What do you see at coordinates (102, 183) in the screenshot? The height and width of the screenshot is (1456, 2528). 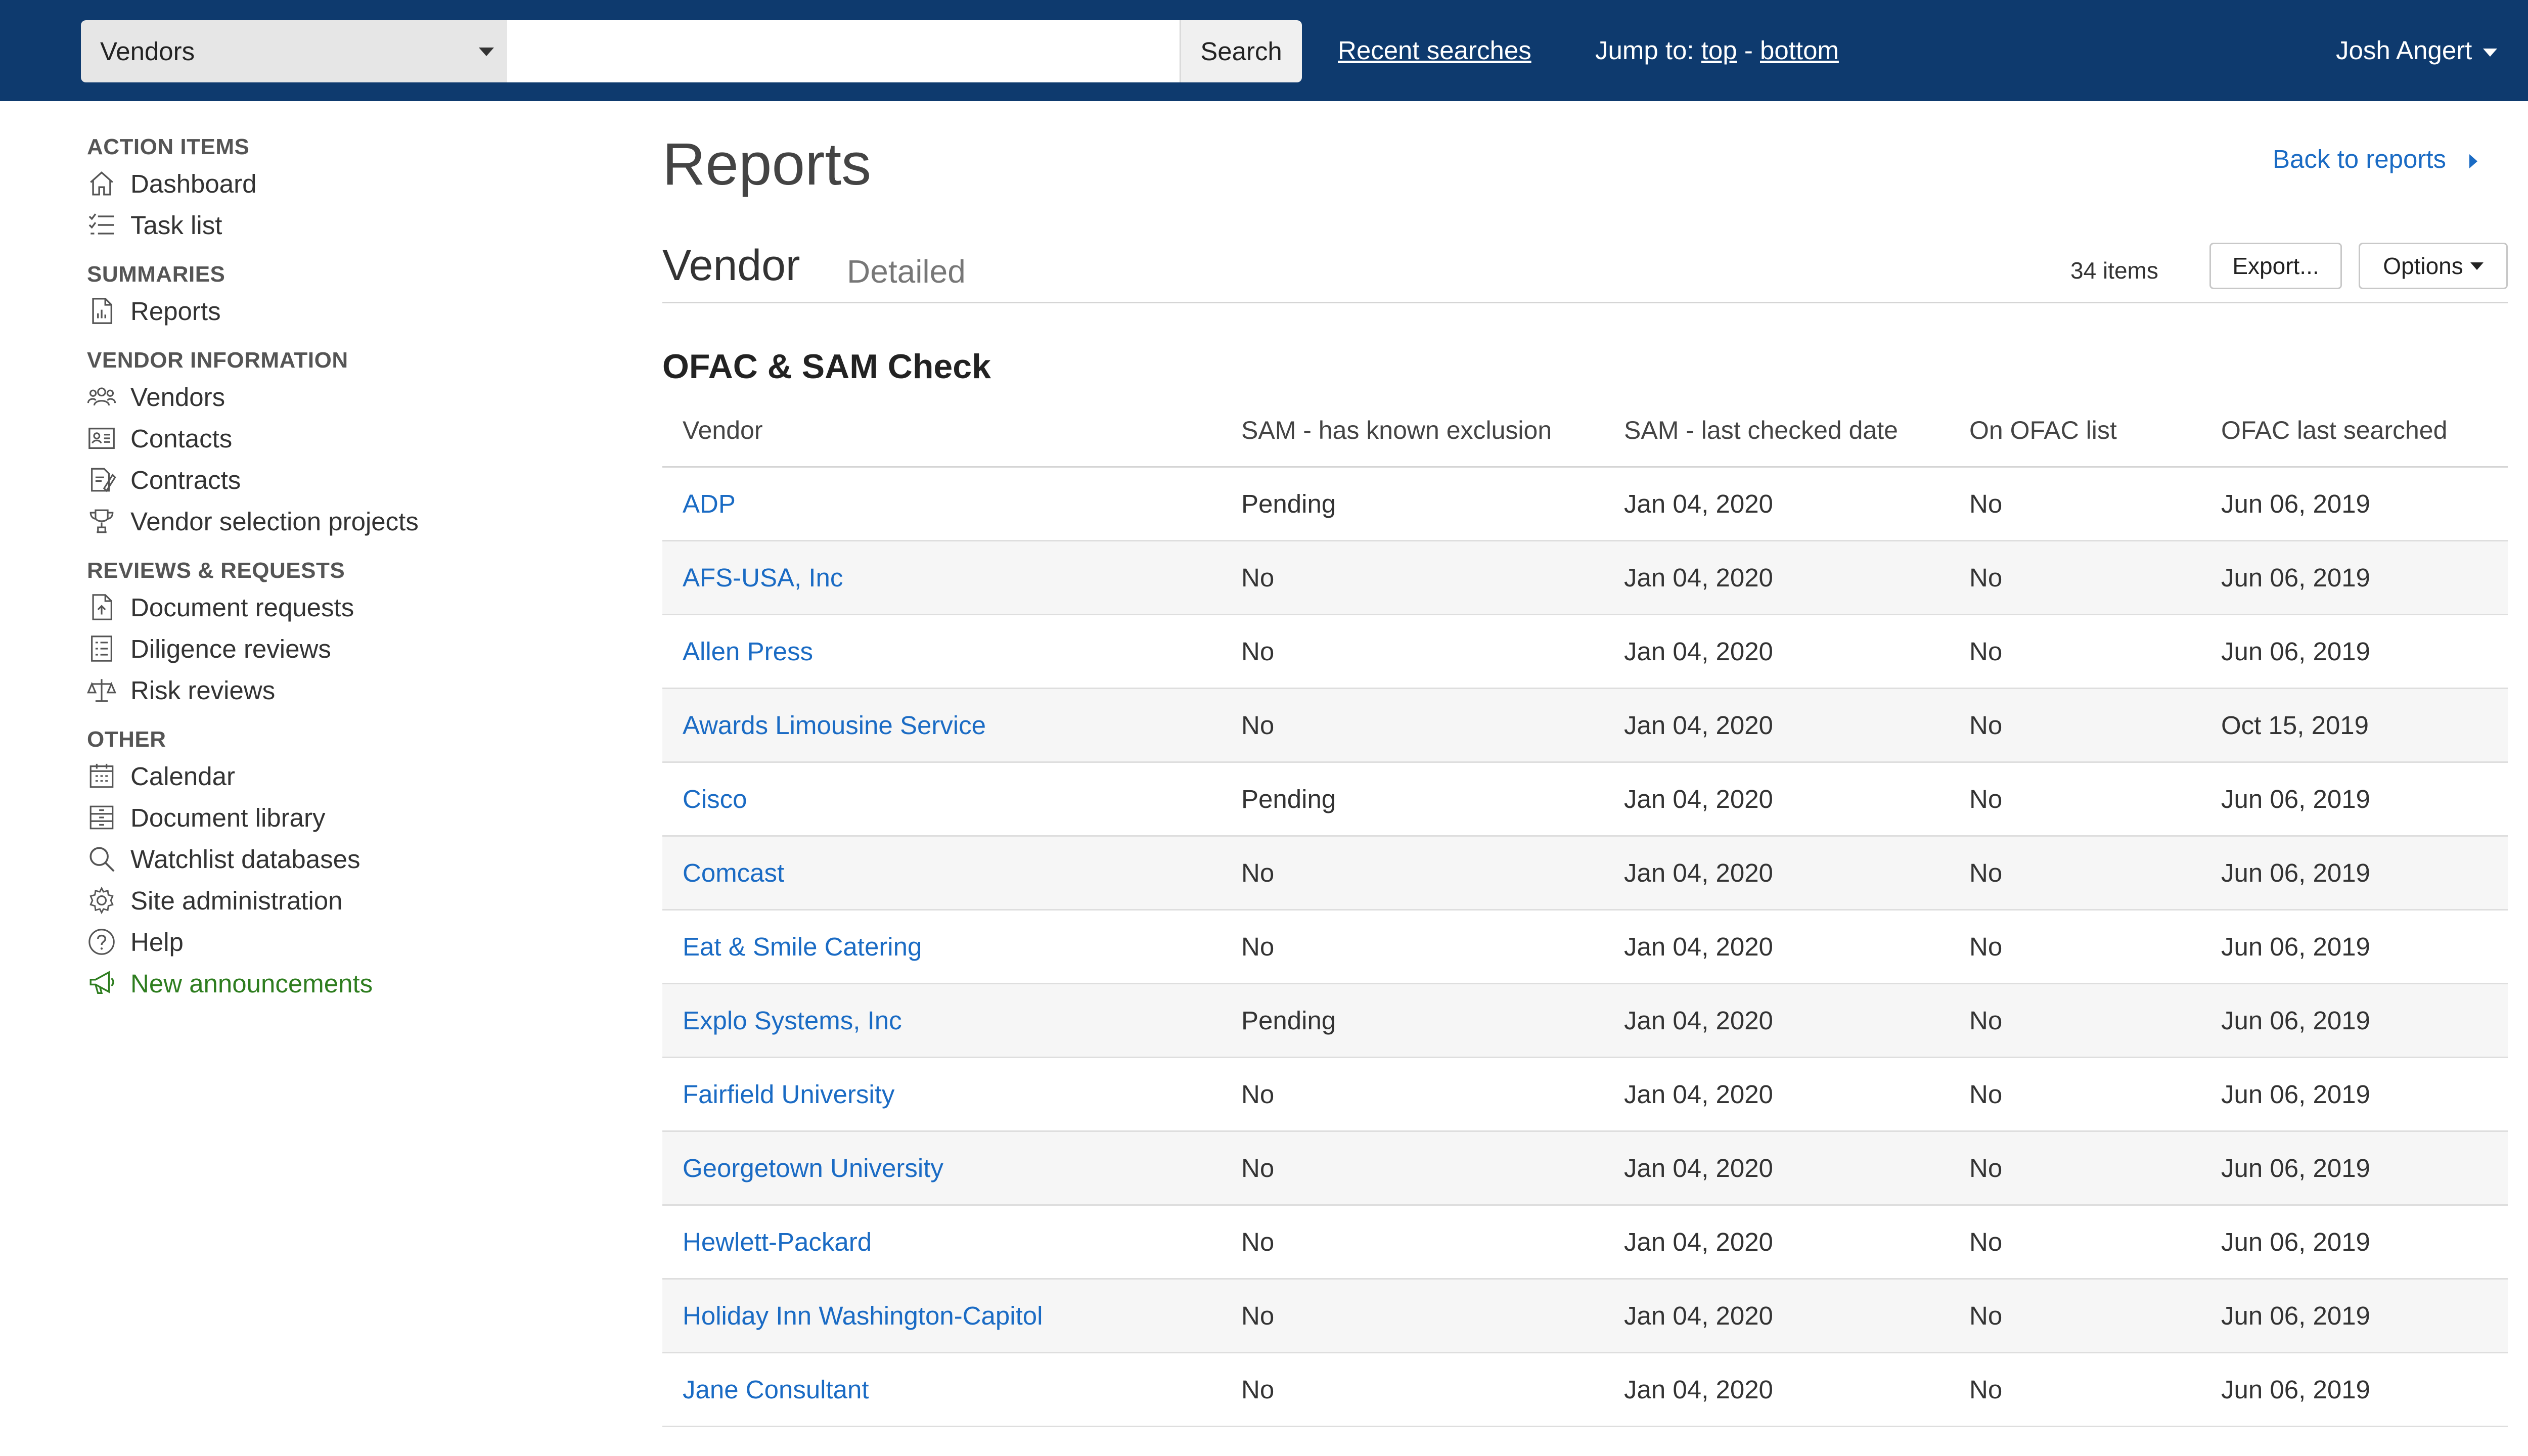 I see `home-icon` at bounding box center [102, 183].